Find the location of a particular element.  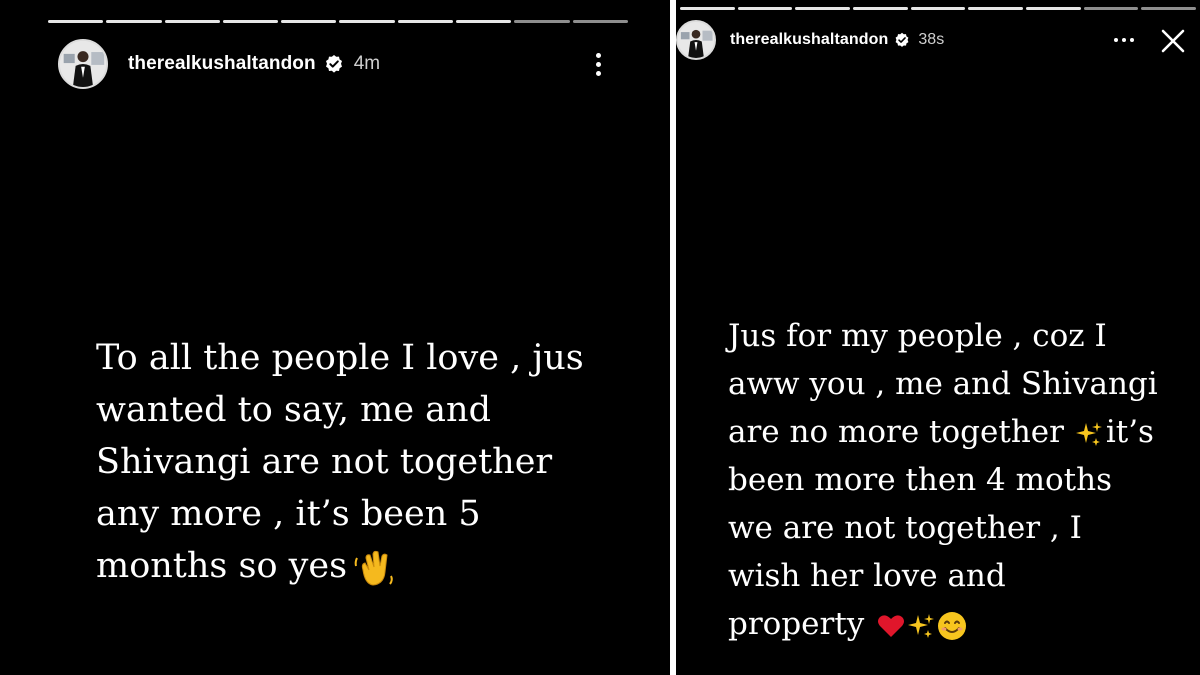

story-header: therealkushaltandon 38s is located at coordinates (810, 40).